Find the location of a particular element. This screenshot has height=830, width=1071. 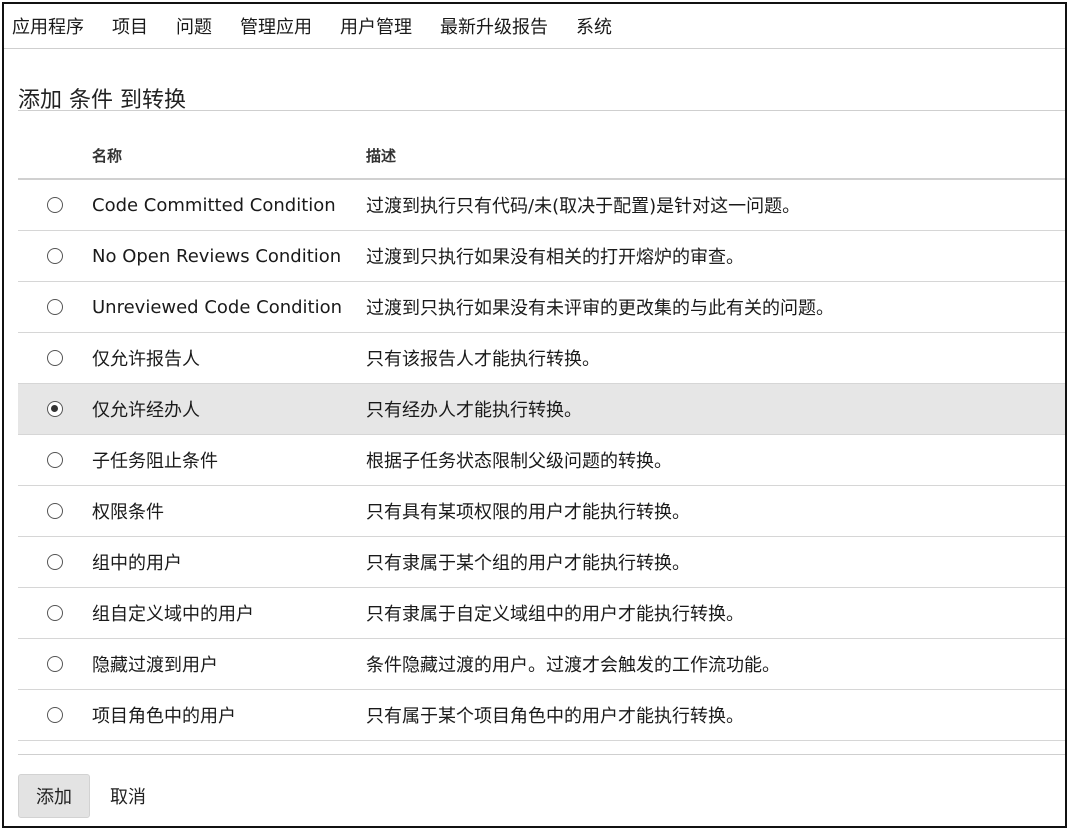

actions-divider is located at coordinates (541, 754).